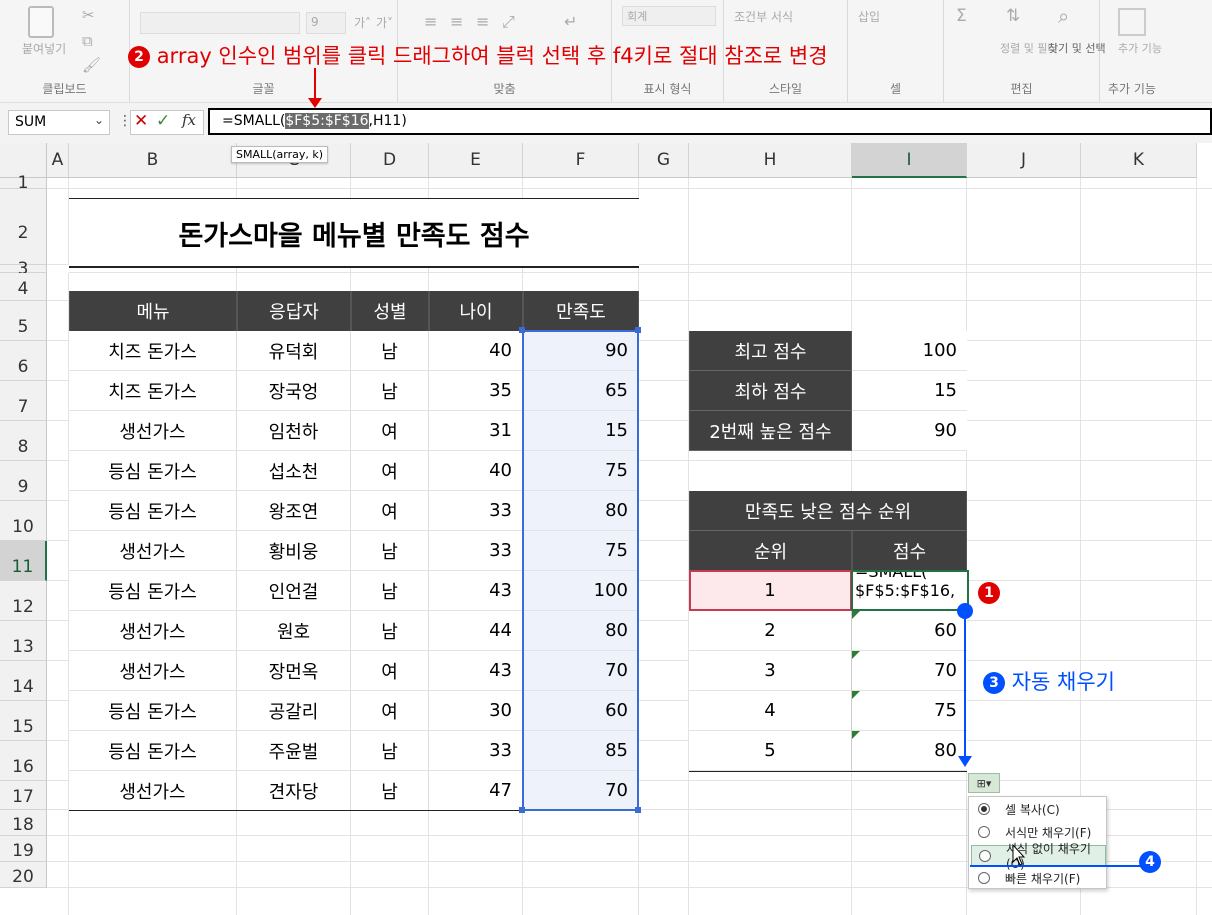 The image size is (1212, 915). I want to click on enter-icon: ✓, so click(163, 121).